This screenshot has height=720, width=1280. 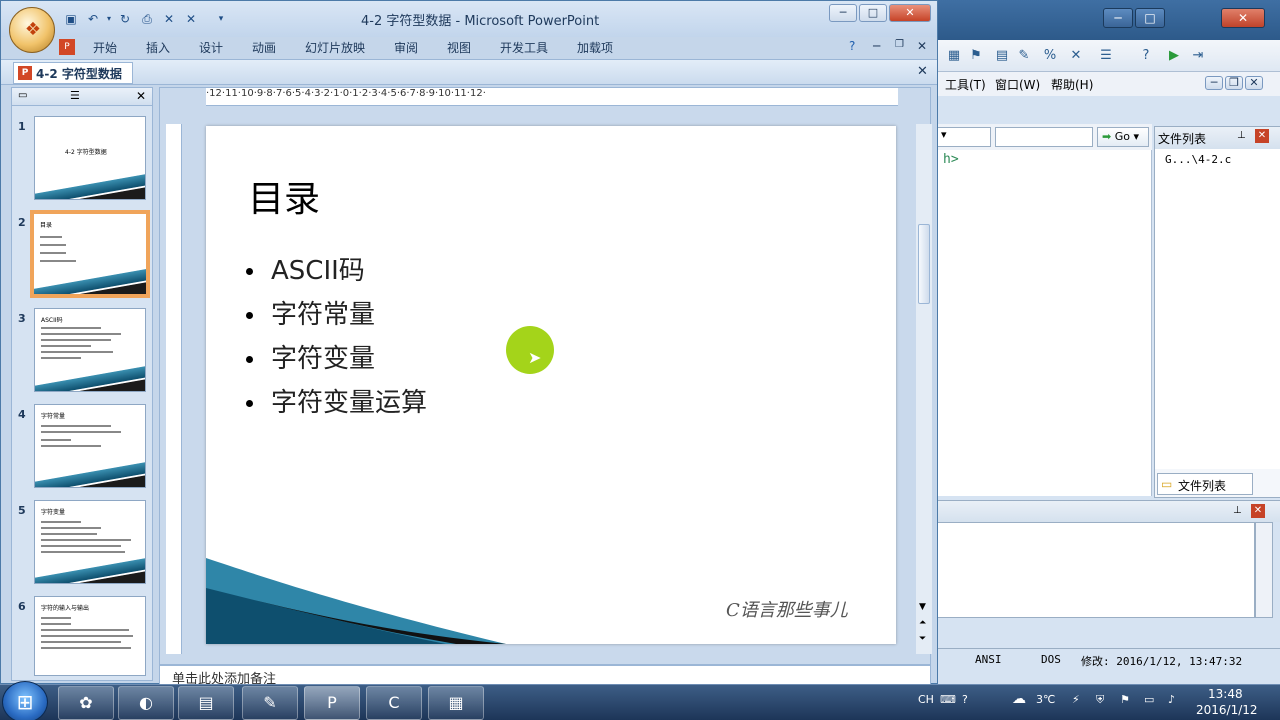 What do you see at coordinates (158, 47) in the screenshot?
I see `tab-insert: 插入` at bounding box center [158, 47].